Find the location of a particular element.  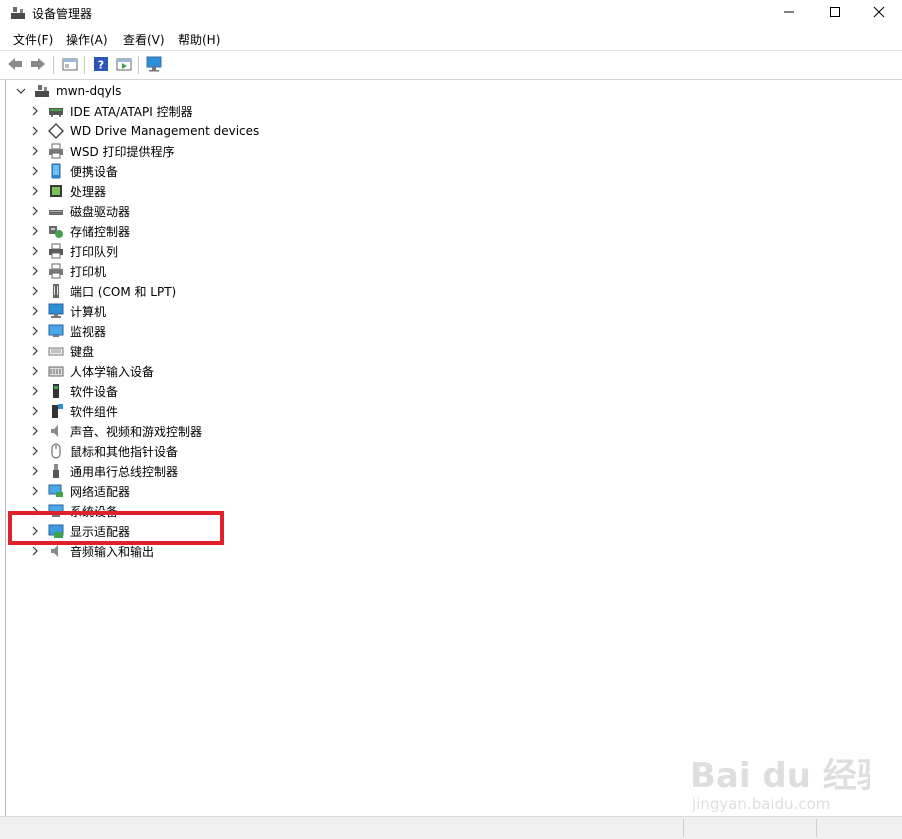

menu-help: 帮助(H) is located at coordinates (199, 39).